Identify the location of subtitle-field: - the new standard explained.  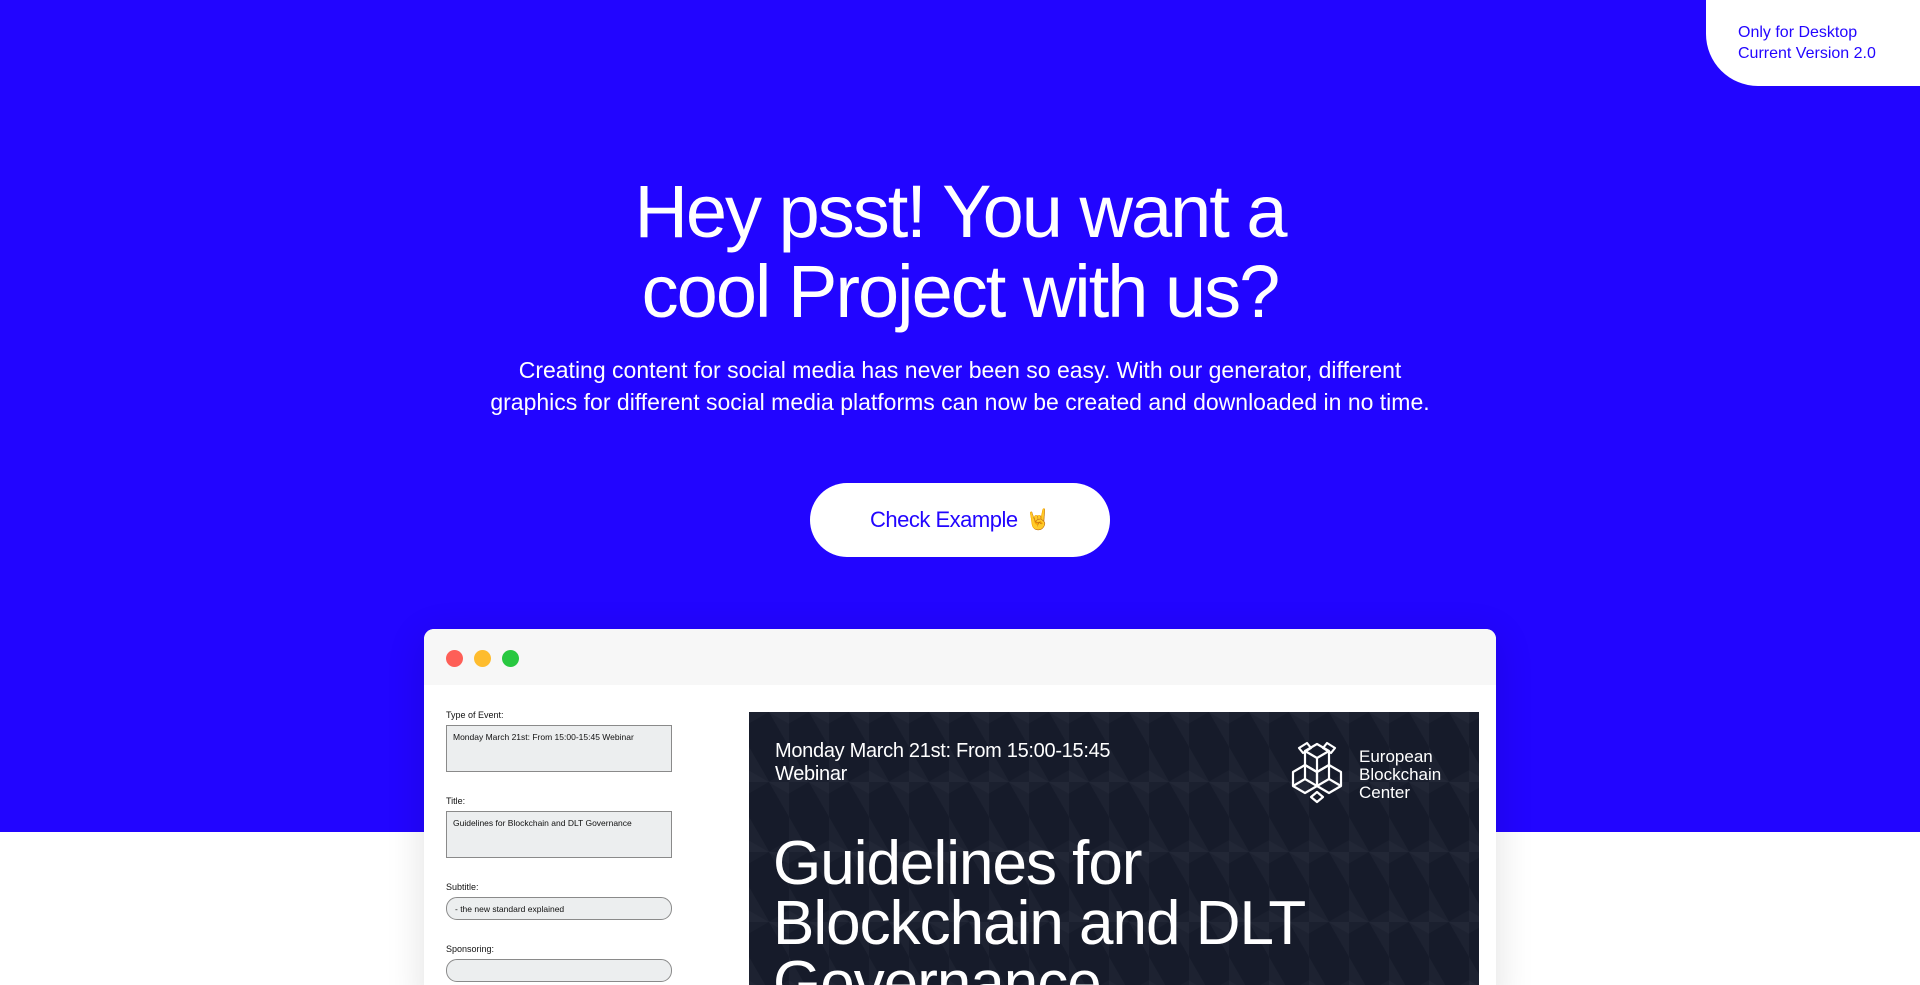
(559, 908).